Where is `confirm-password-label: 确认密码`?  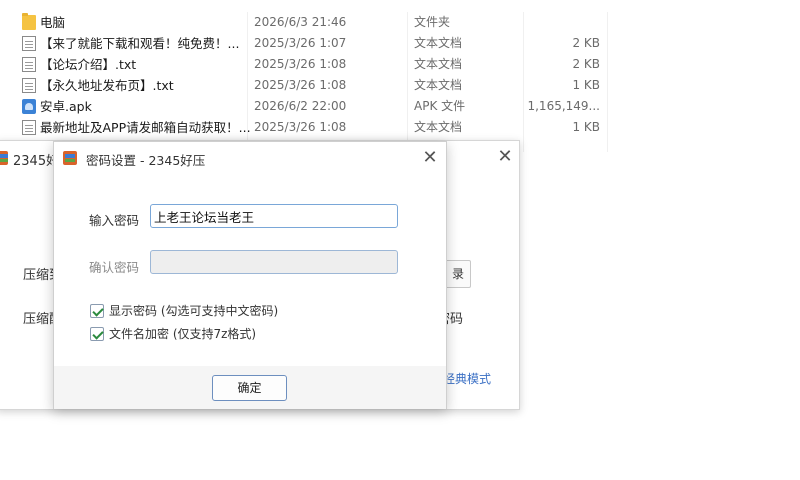 confirm-password-label: 确认密码 is located at coordinates (114, 267).